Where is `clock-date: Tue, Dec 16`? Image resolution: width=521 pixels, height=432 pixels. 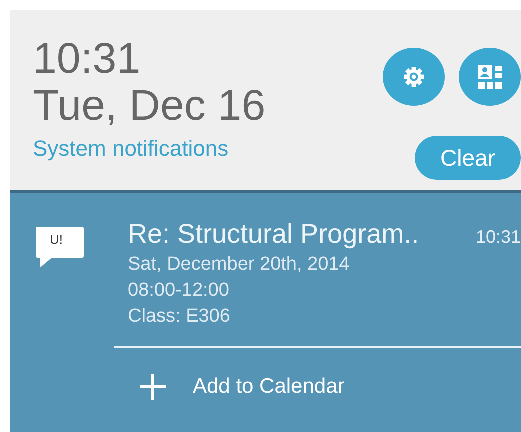 clock-date: Tue, Dec 16 is located at coordinates (149, 106).